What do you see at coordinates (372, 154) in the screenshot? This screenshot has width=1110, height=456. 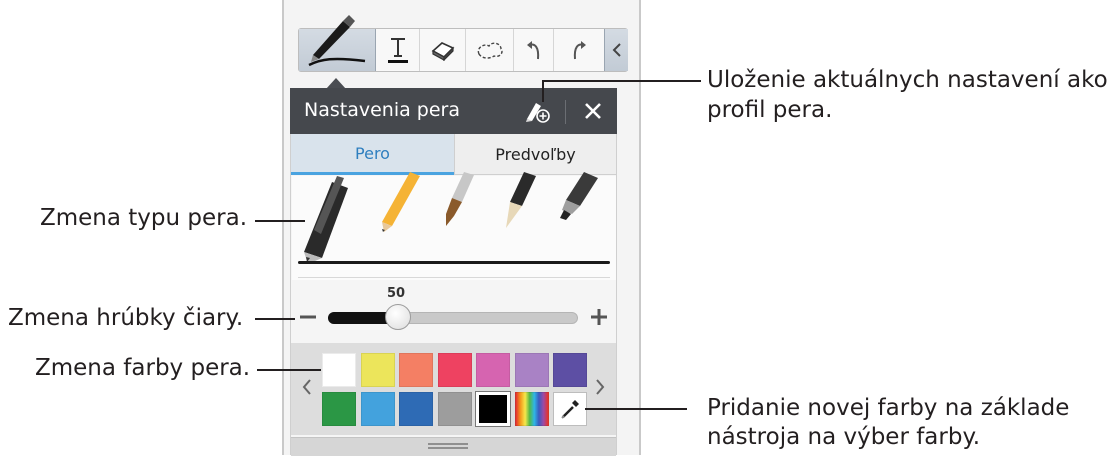 I see `tab-pen: Pero` at bounding box center [372, 154].